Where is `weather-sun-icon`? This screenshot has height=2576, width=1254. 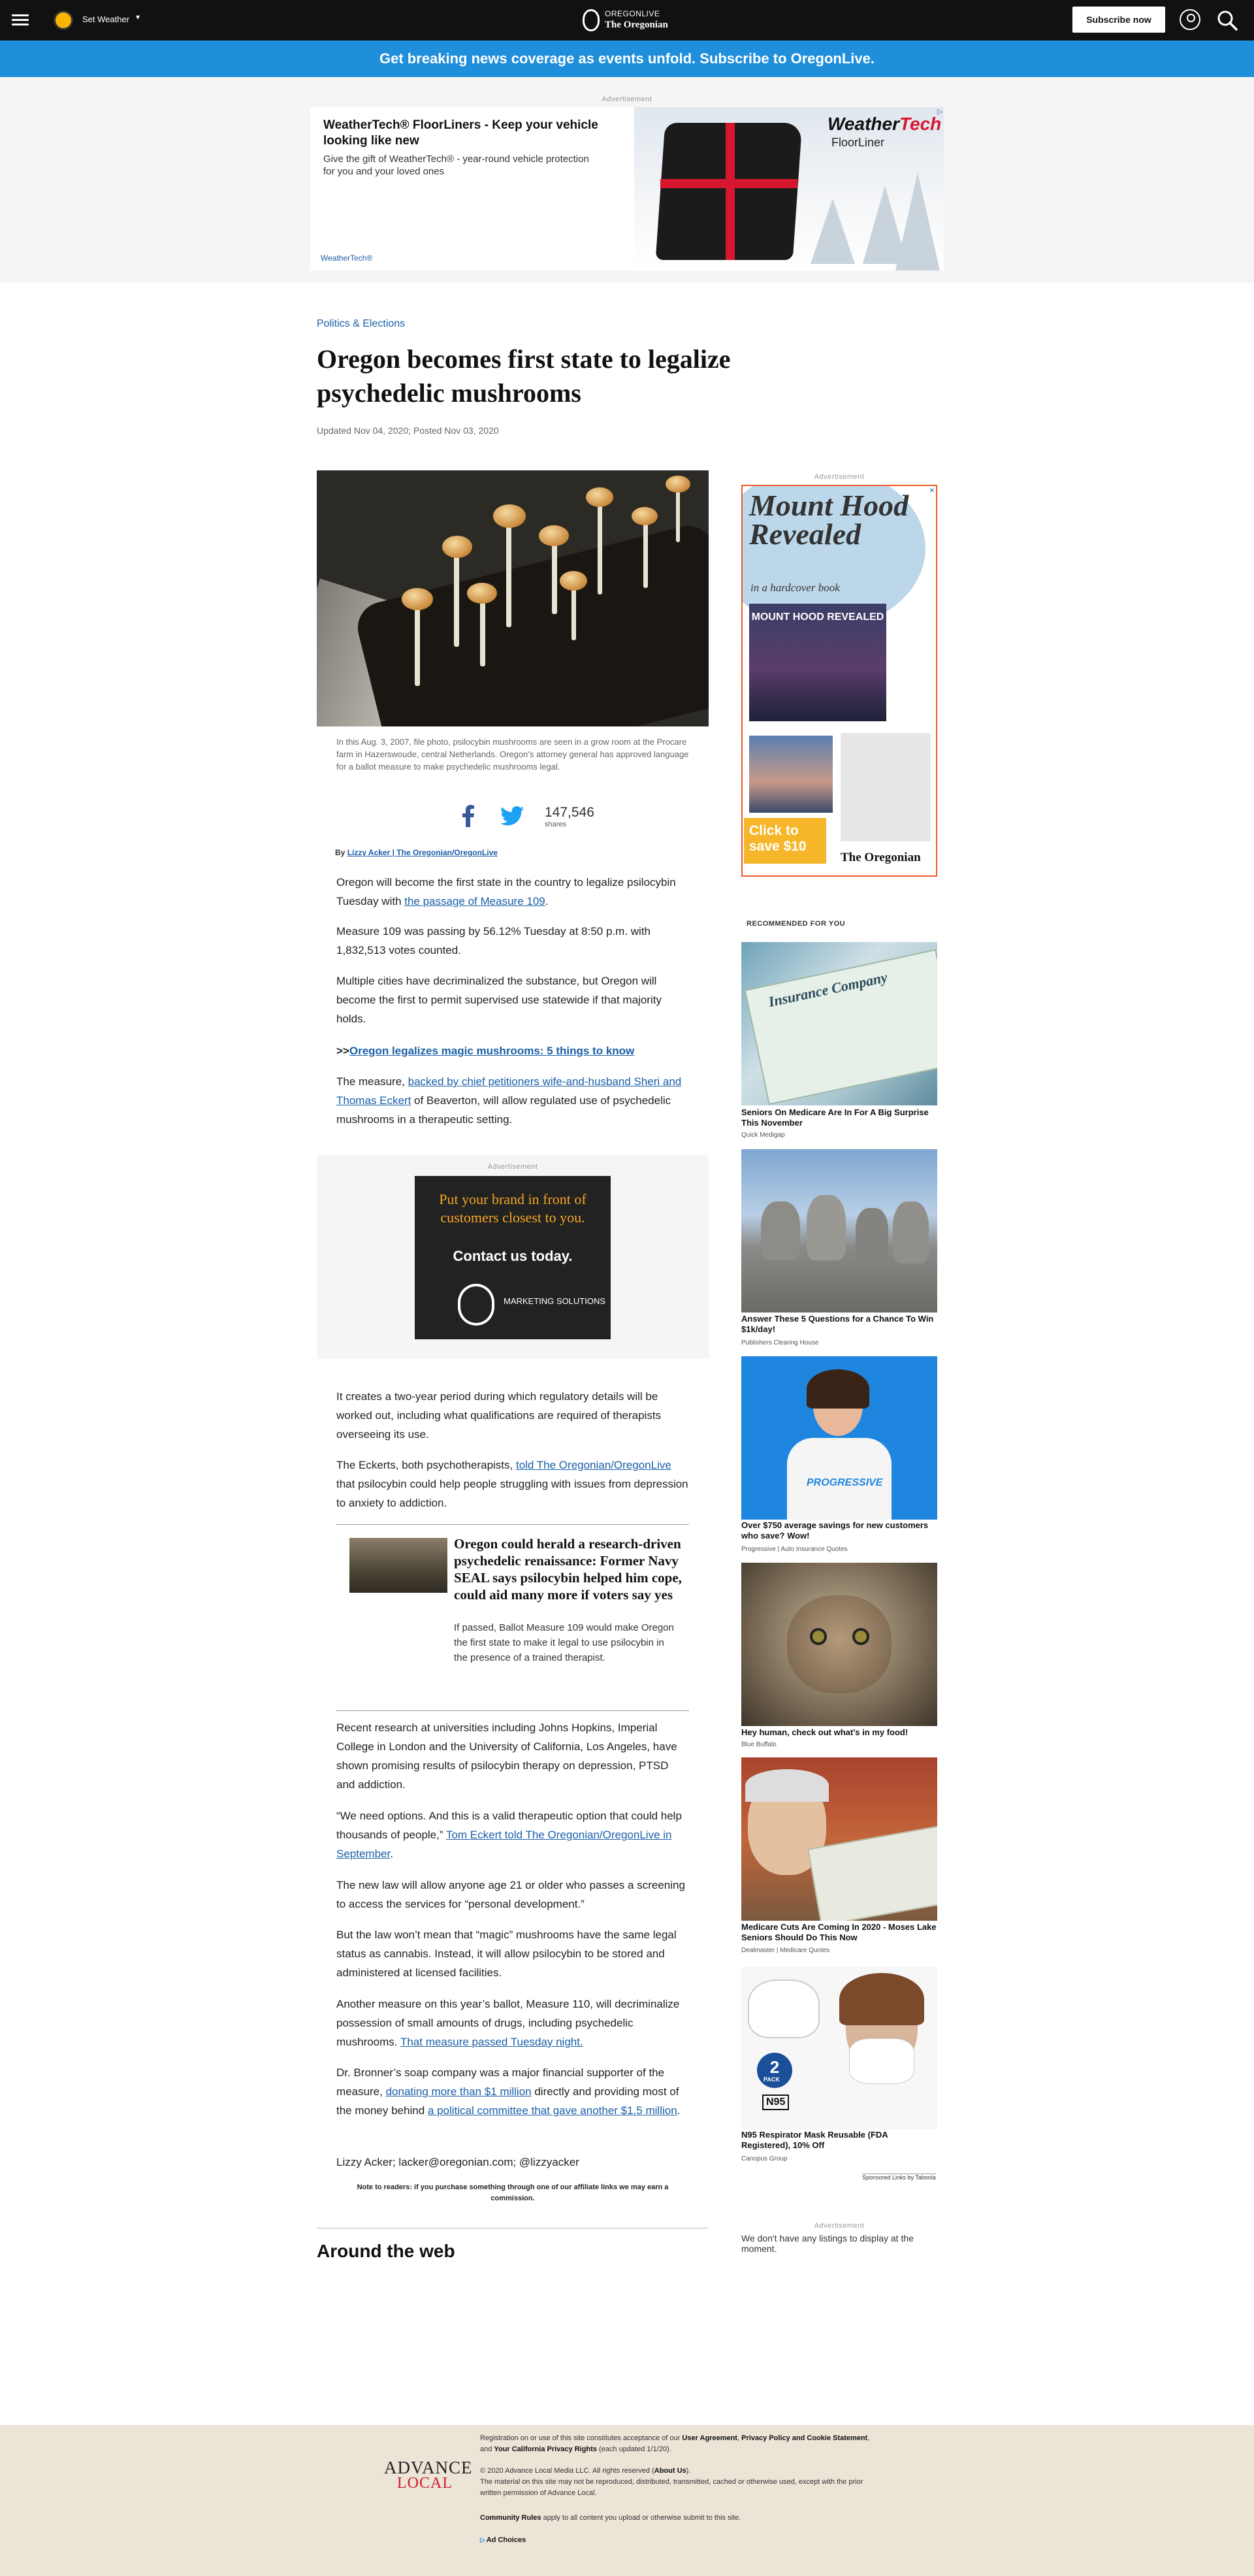 weather-sun-icon is located at coordinates (63, 20).